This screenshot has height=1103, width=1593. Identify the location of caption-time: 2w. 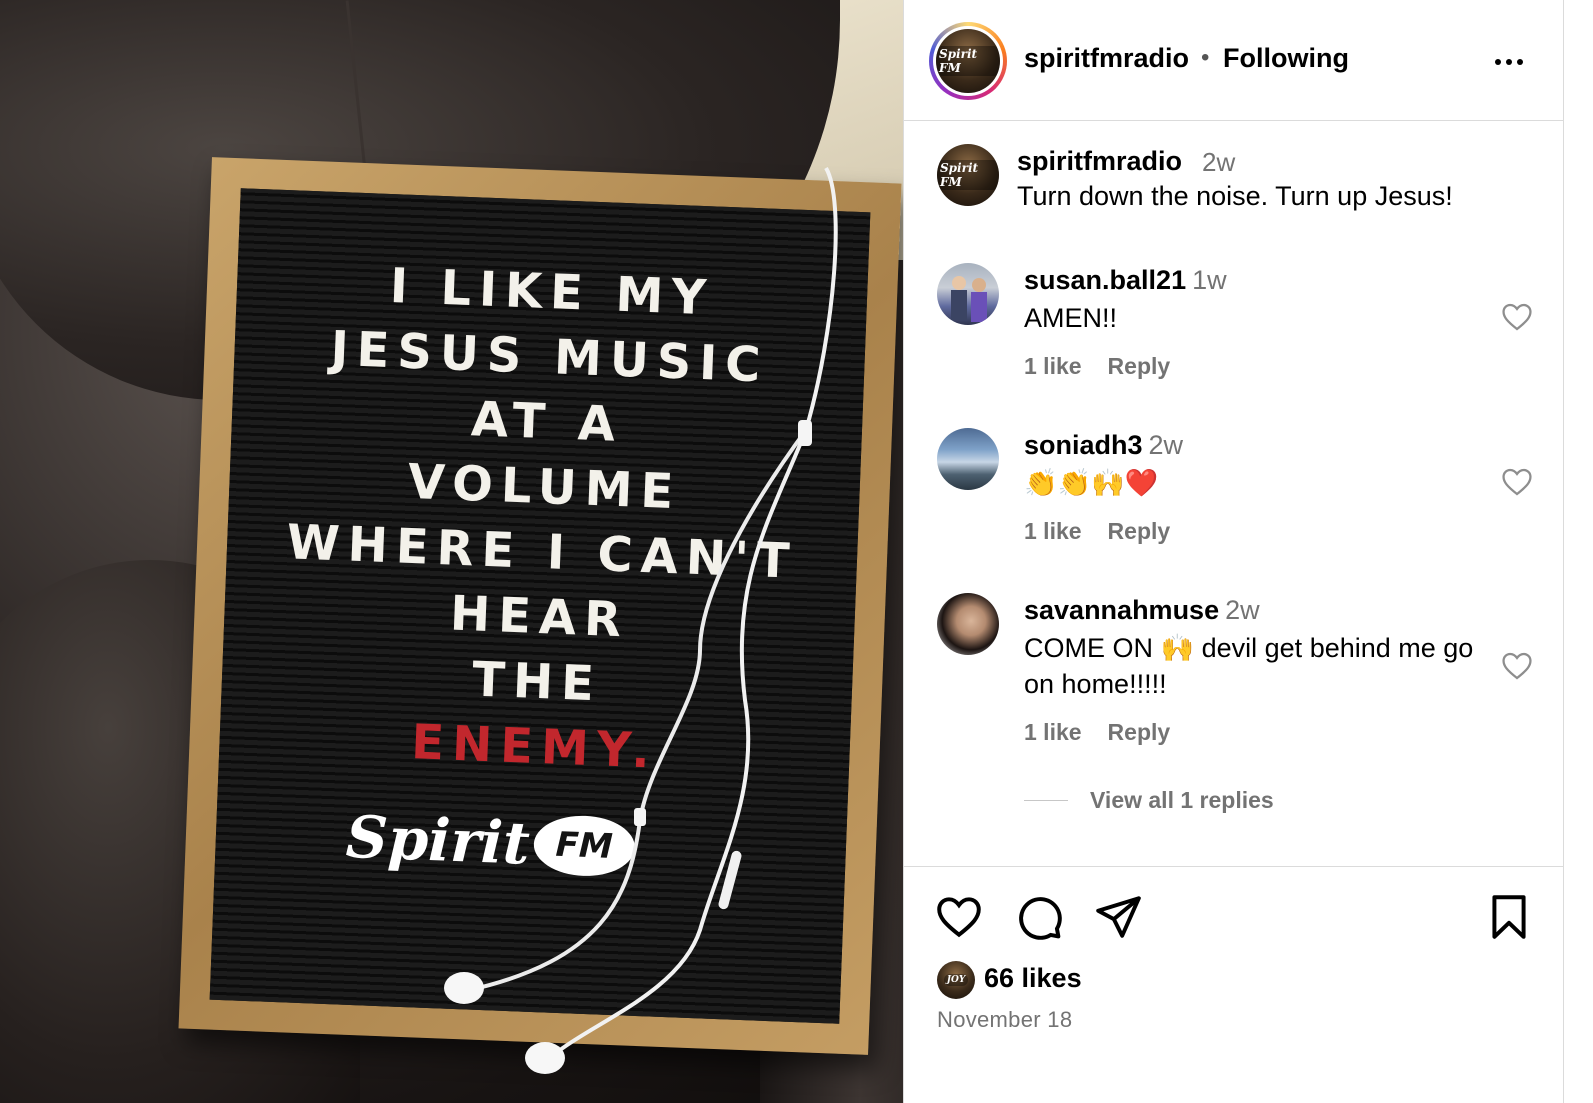
(1218, 162).